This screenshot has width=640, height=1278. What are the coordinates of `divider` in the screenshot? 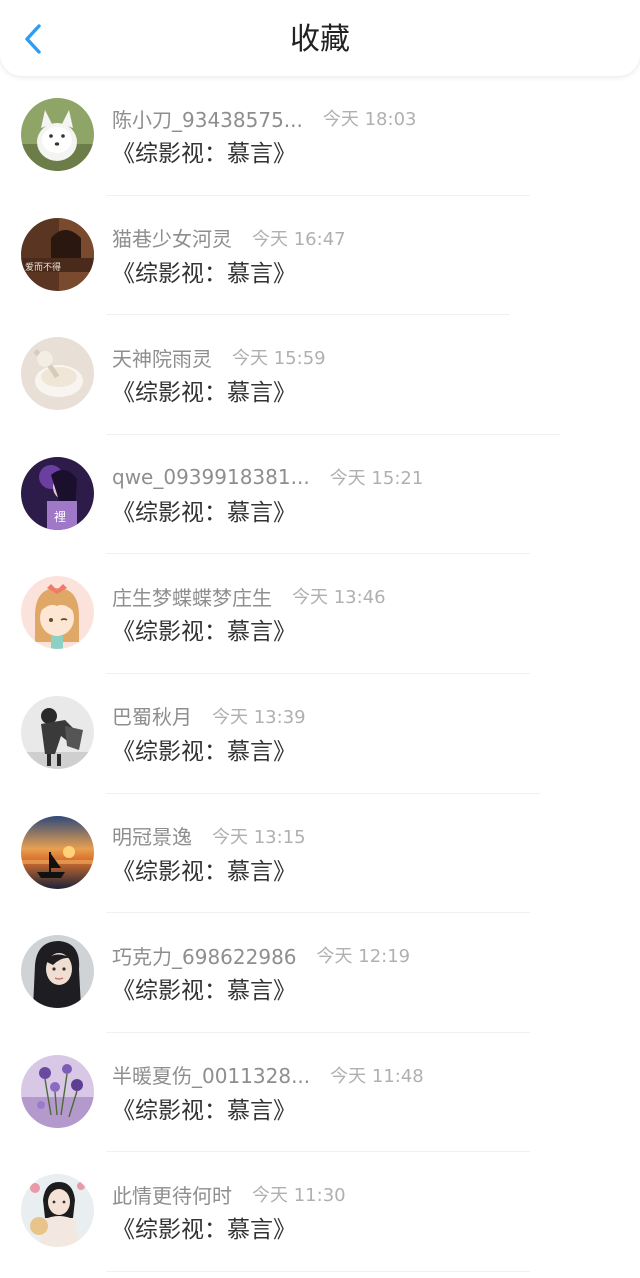 It's located at (318, 1271).